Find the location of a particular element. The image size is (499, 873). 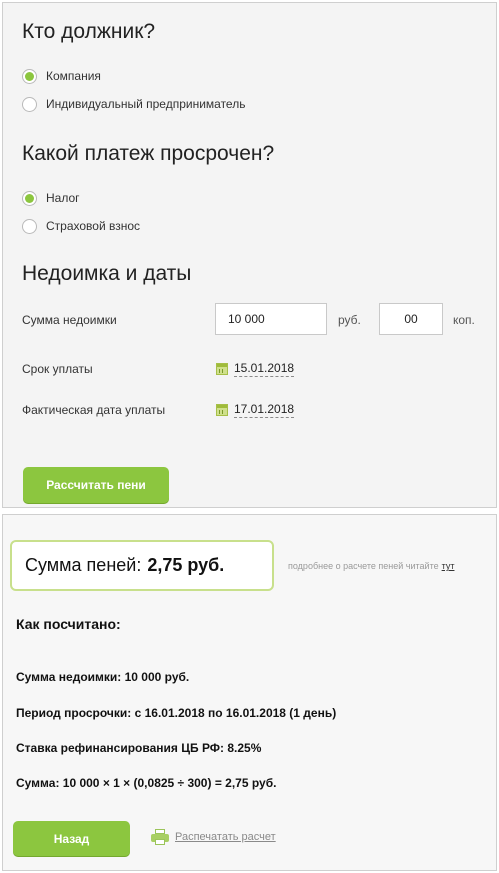

debtor-option-entrepreneur: Индивидуальный предприниматель is located at coordinates (133, 104).